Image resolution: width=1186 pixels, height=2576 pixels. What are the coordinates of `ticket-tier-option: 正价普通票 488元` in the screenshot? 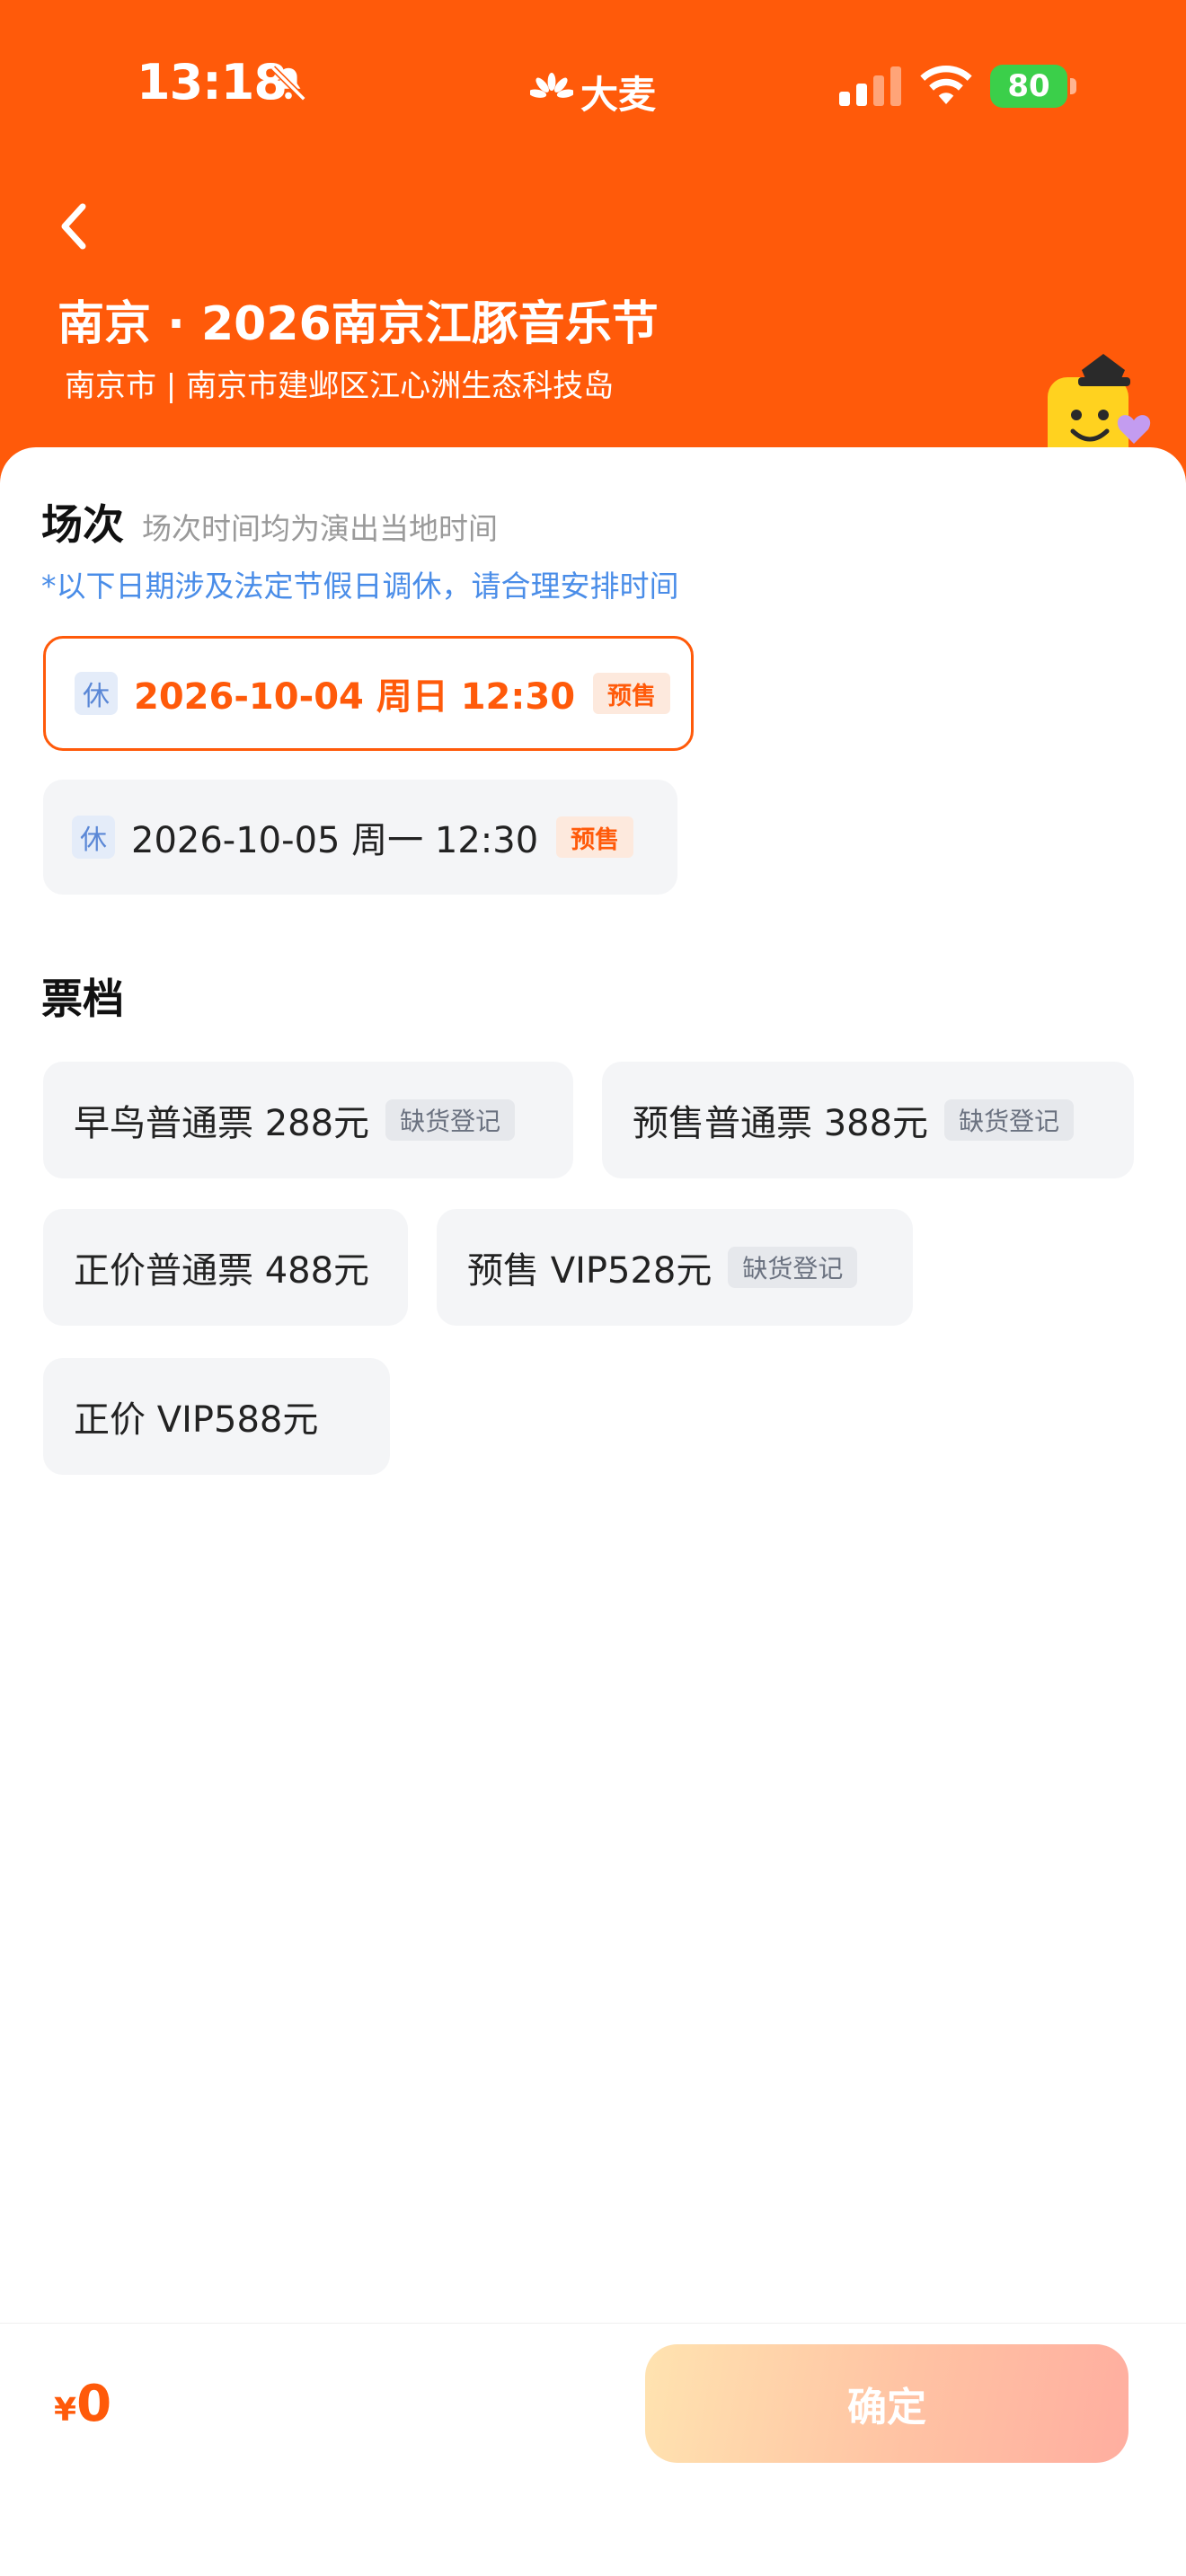 It's located at (225, 1267).